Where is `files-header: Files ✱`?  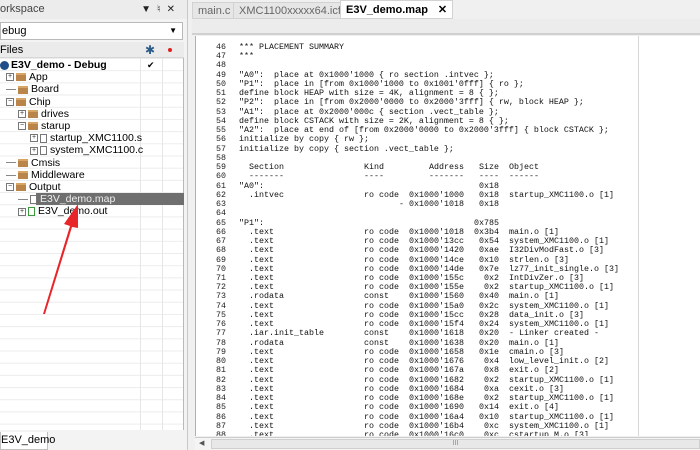
files-header: Files ✱ is located at coordinates (92, 50).